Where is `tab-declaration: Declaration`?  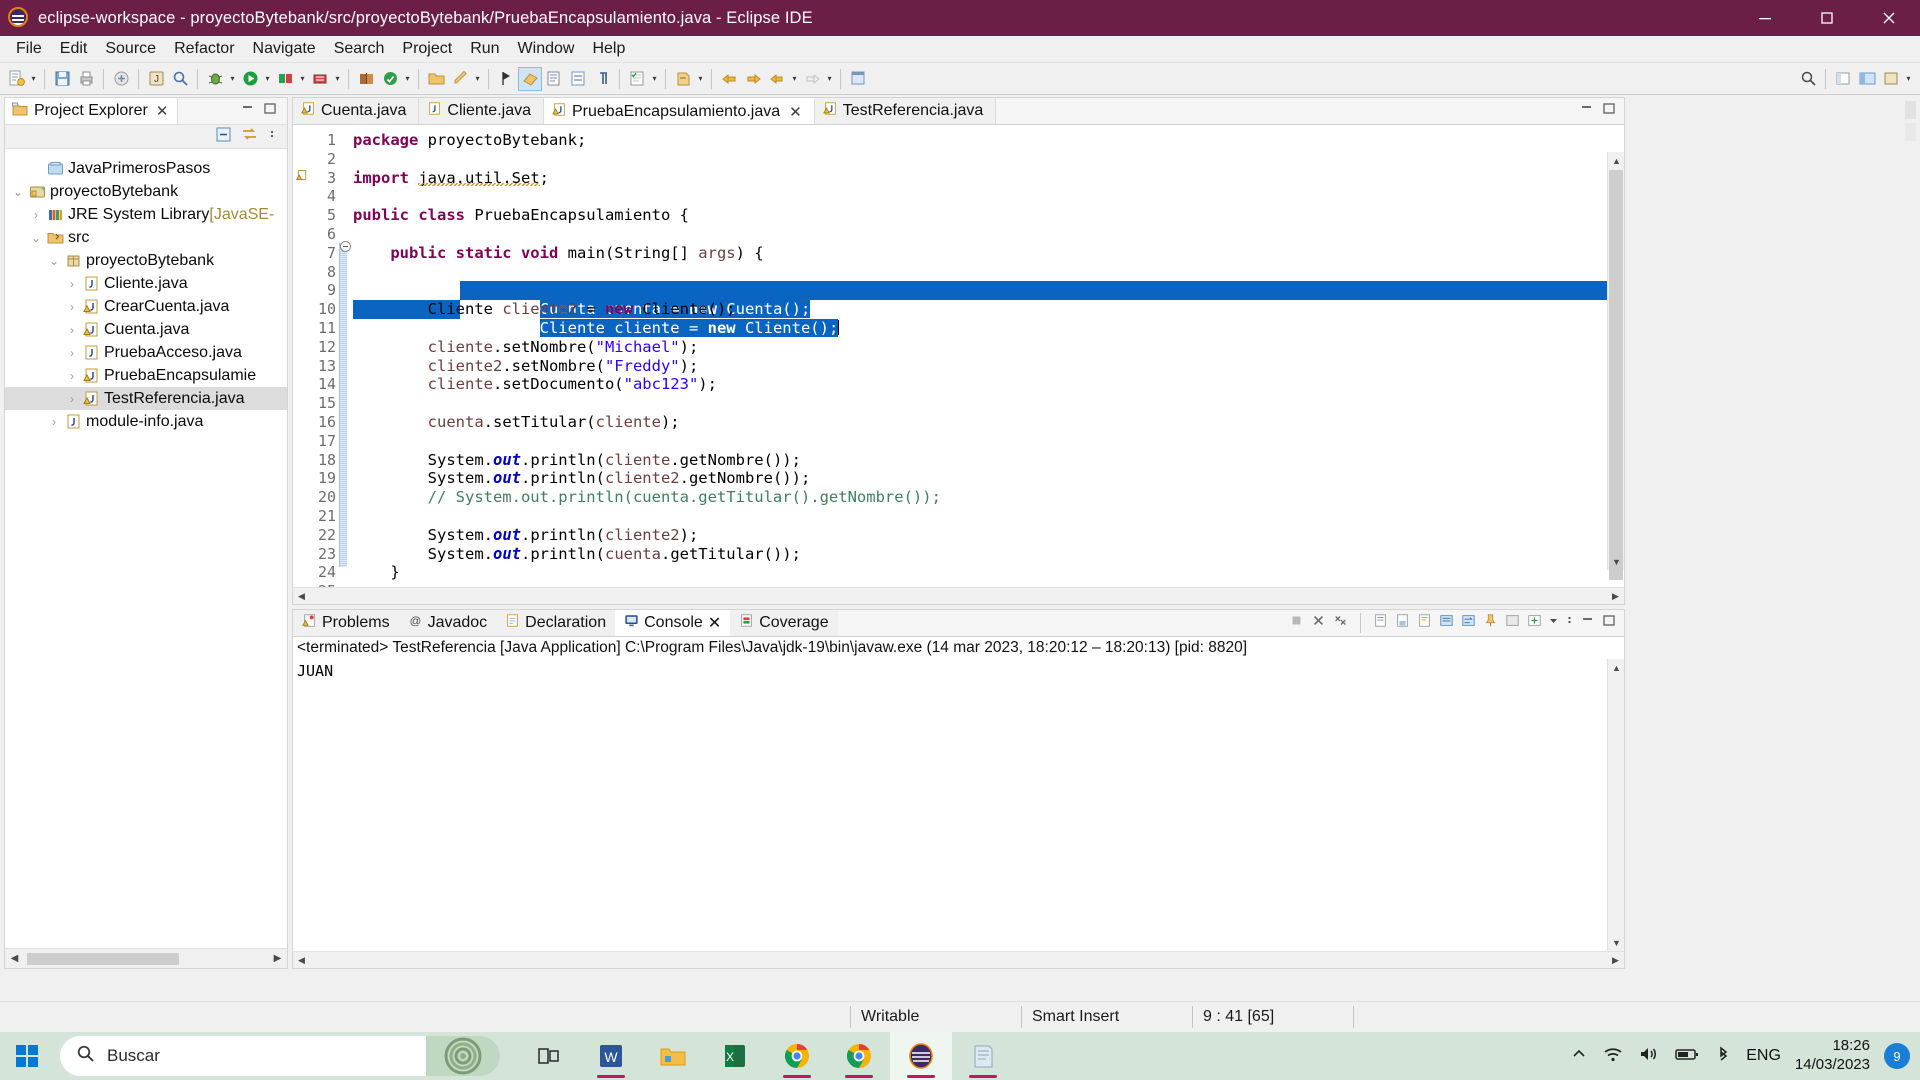
tab-declaration: Declaration is located at coordinates (556, 623).